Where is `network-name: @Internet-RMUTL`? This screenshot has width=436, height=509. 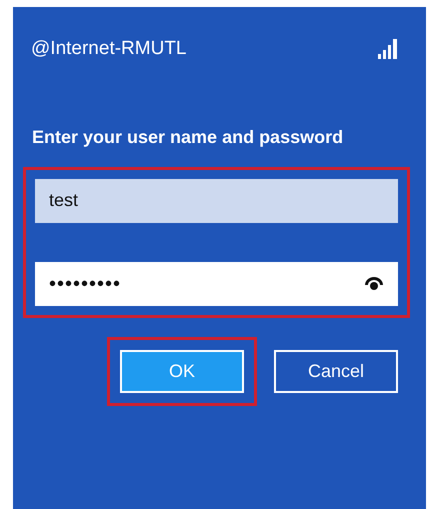 network-name: @Internet-RMUTL is located at coordinates (108, 49).